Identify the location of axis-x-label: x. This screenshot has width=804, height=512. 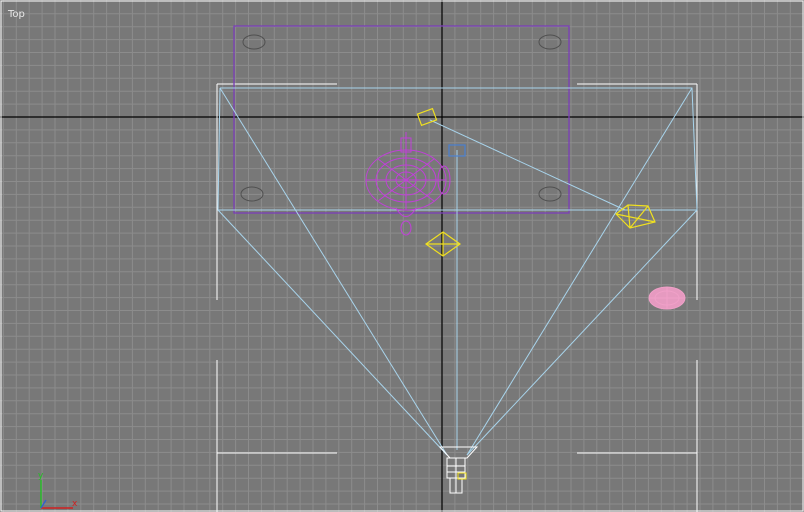
(75, 504).